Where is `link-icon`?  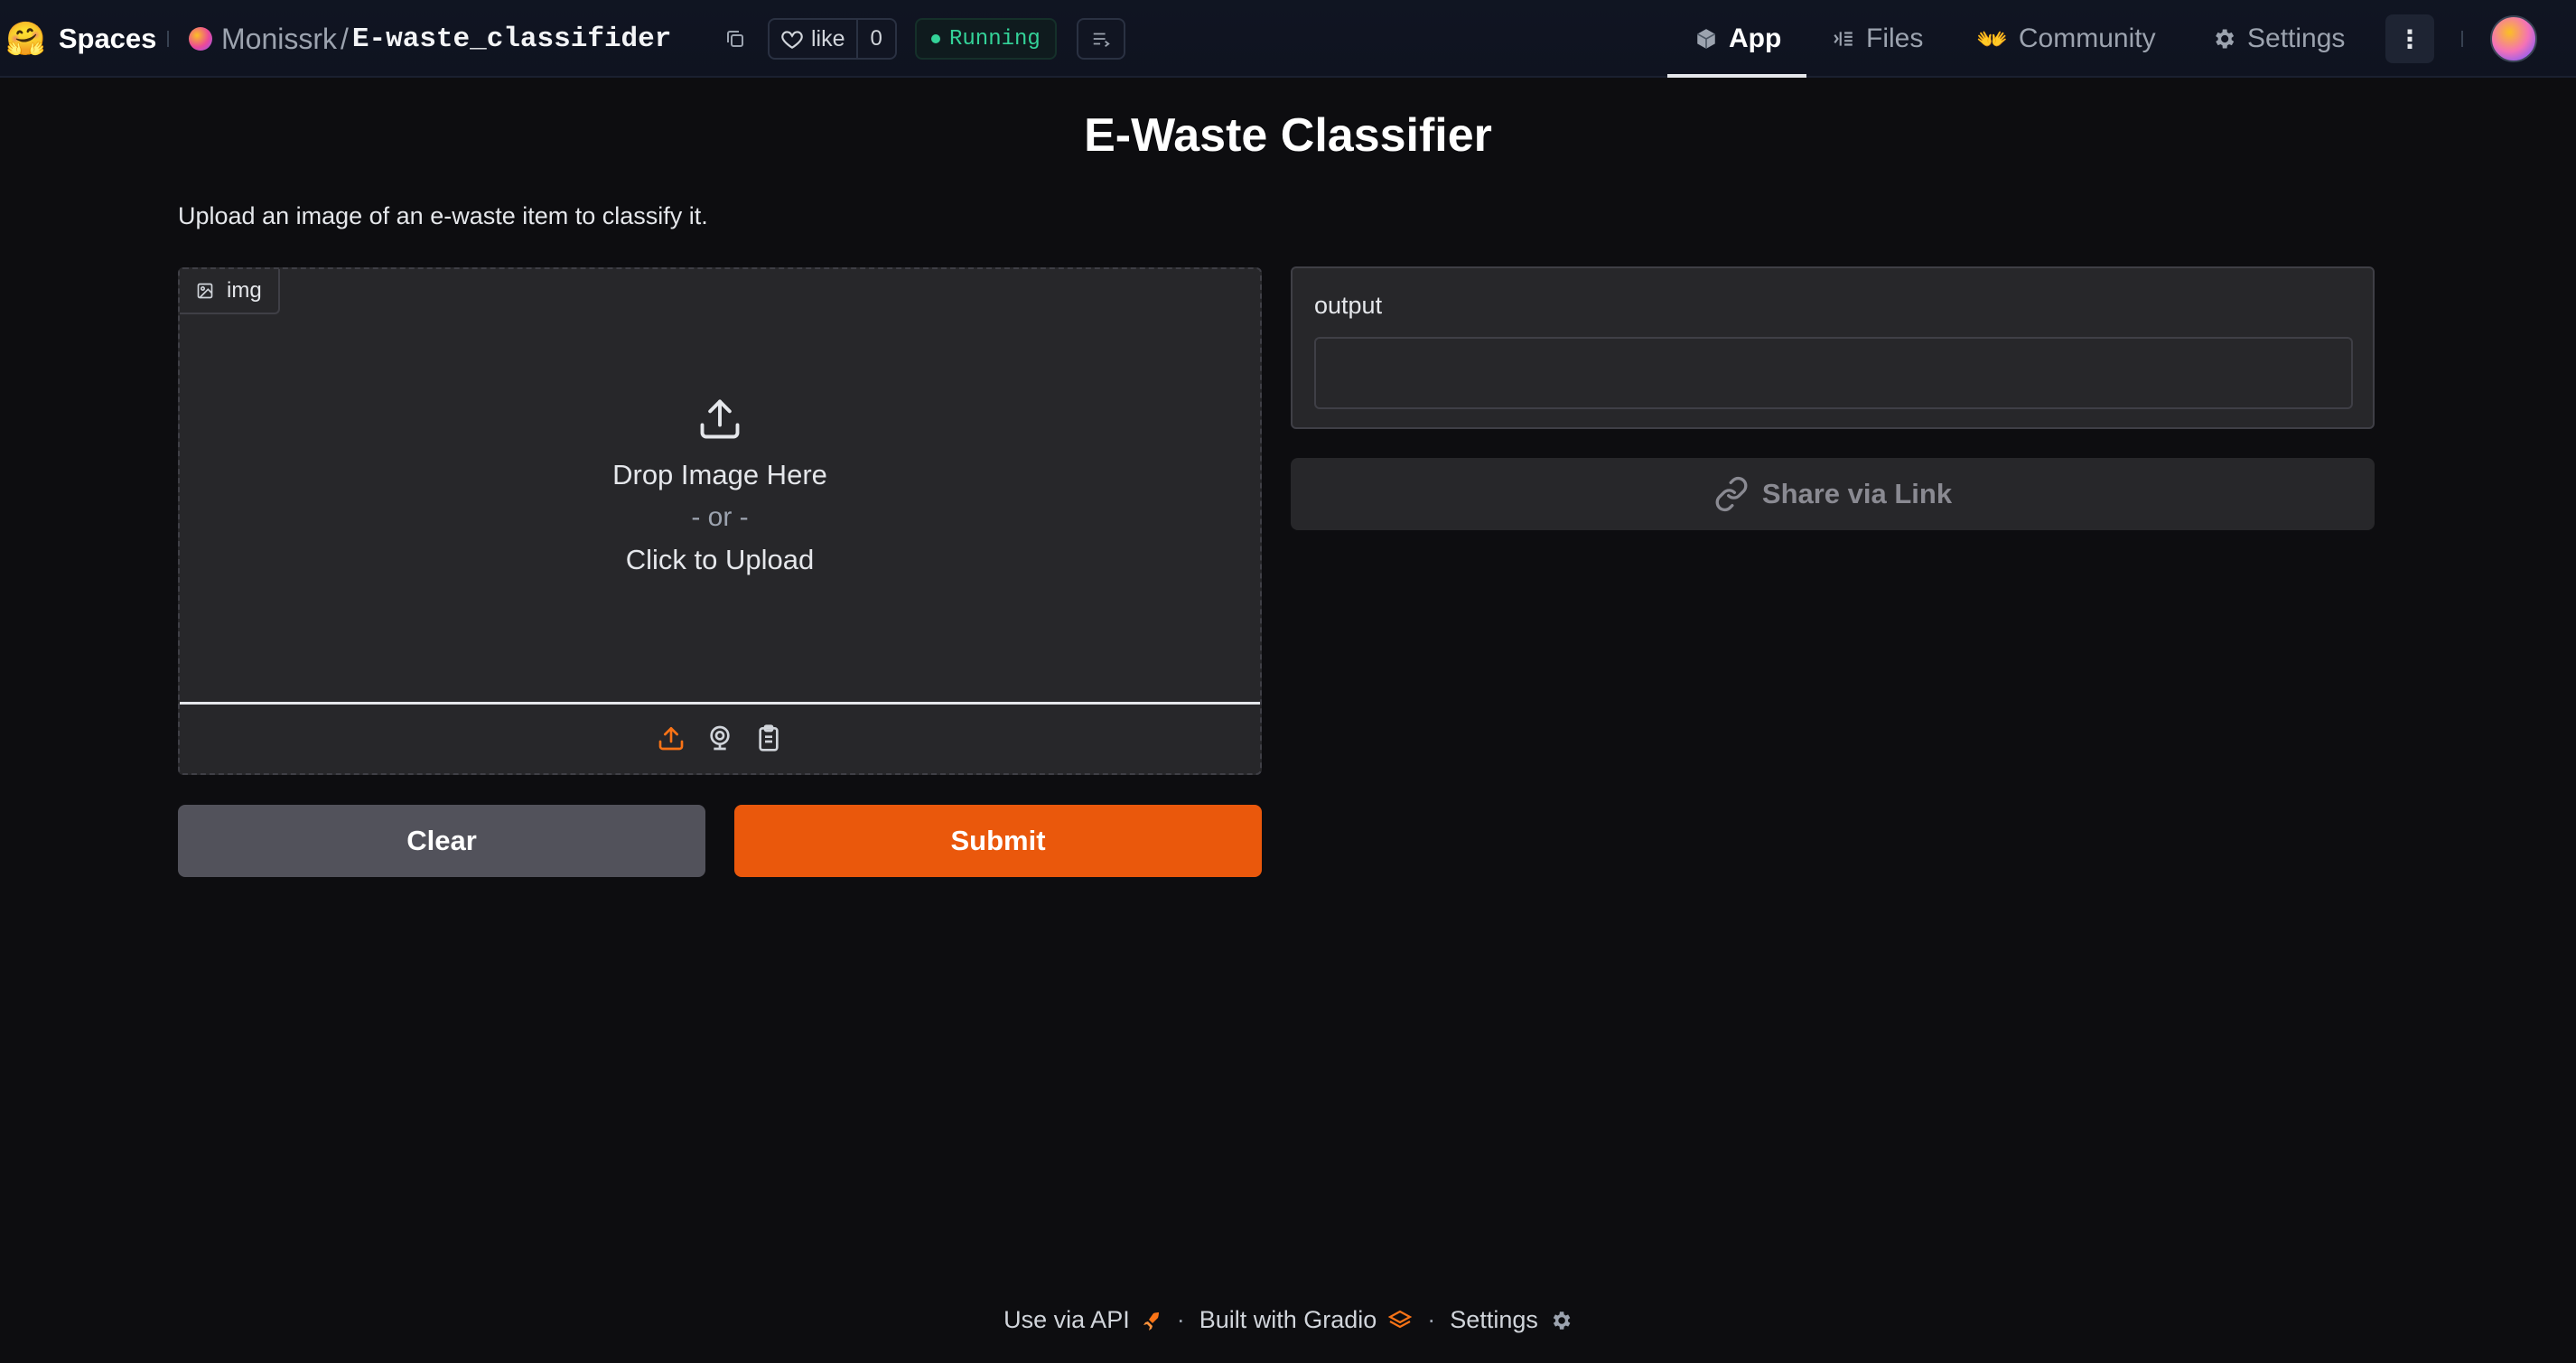
link-icon is located at coordinates (1732, 494).